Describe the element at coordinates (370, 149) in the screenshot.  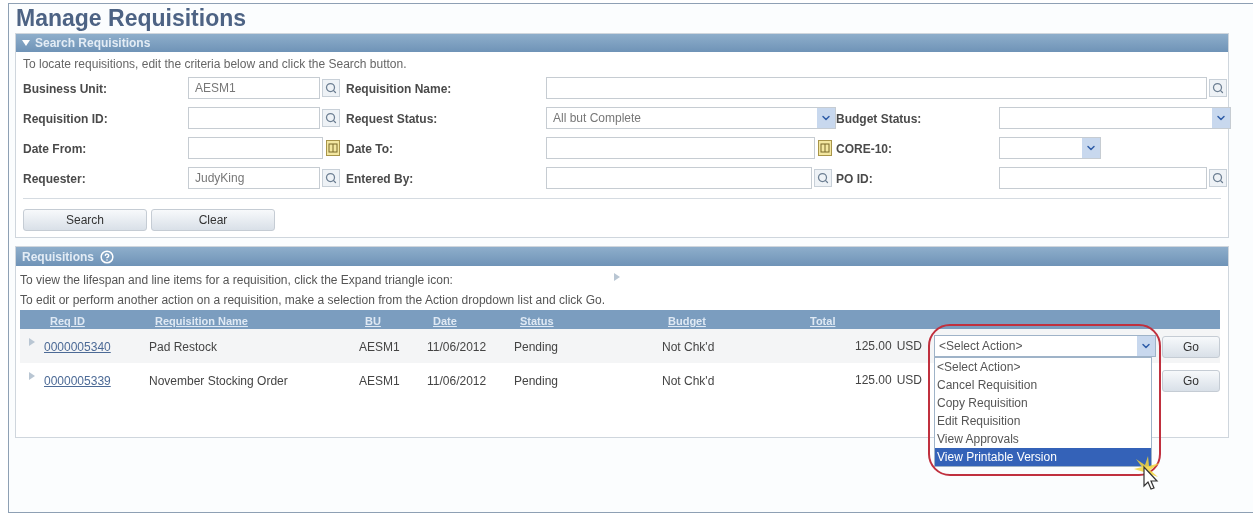
I see `field-label: Date To:` at that location.